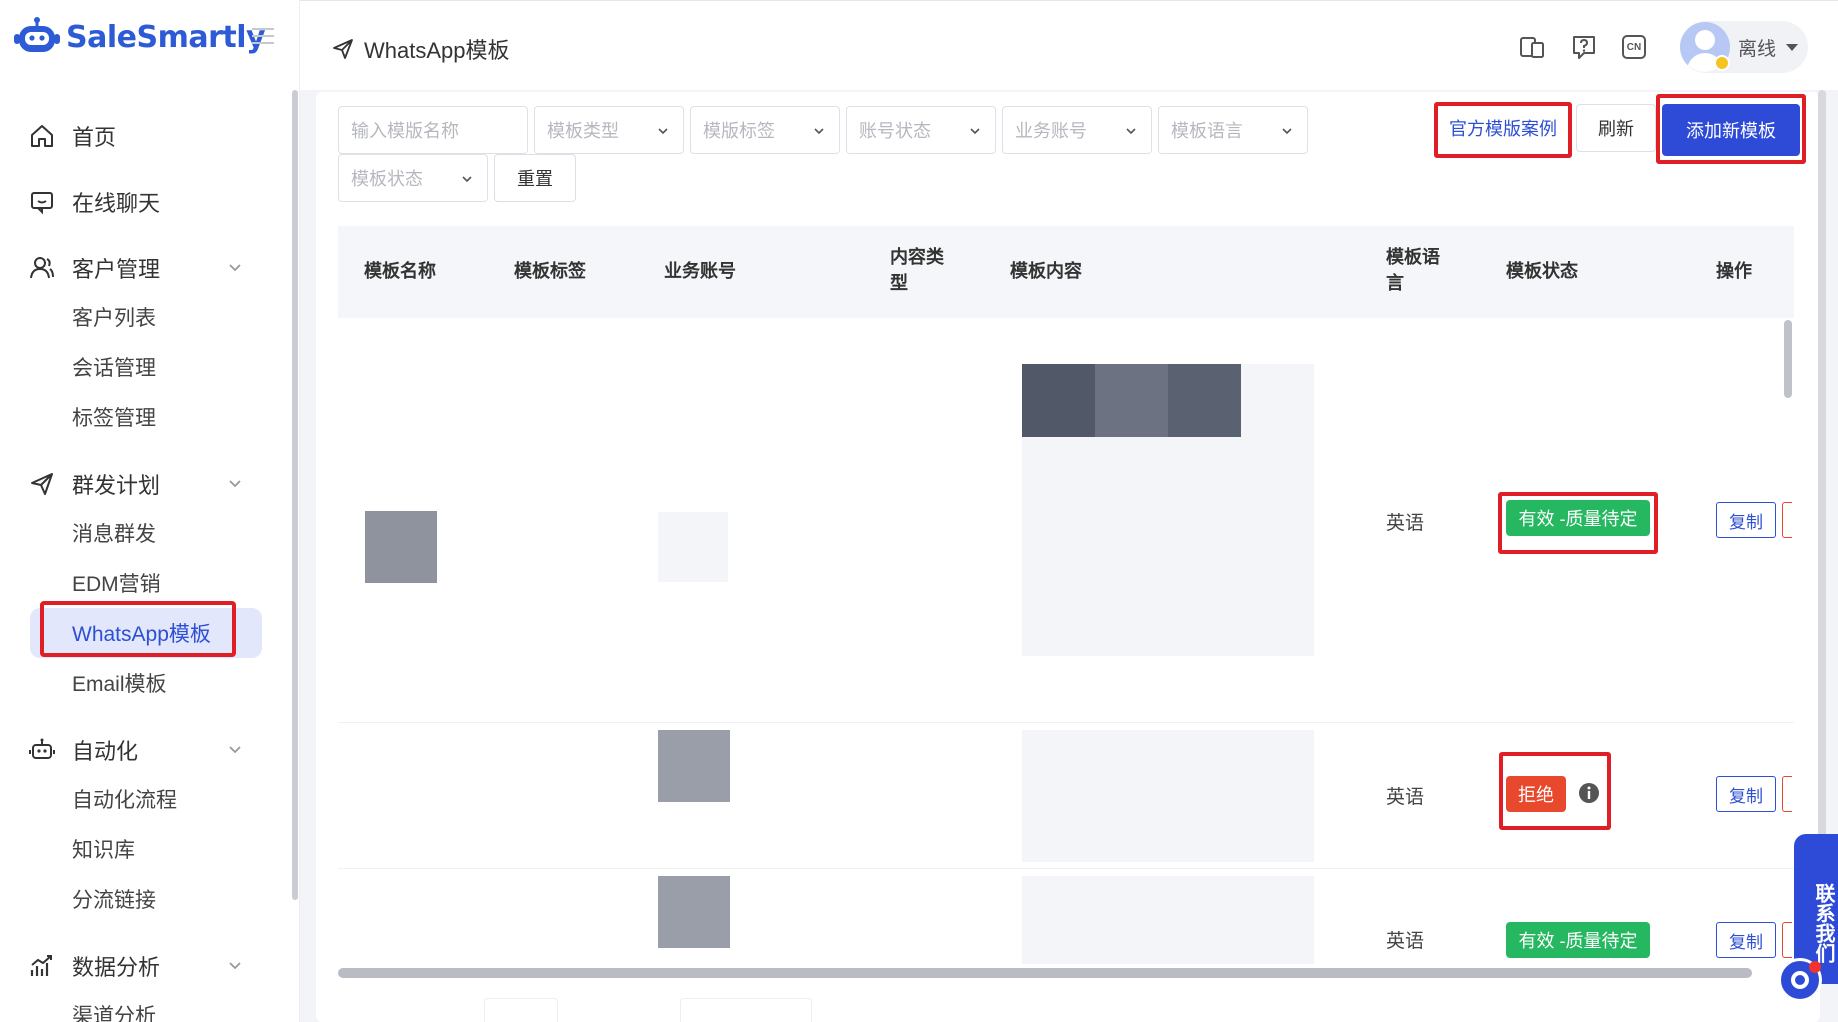 The height and width of the screenshot is (1022, 1838). I want to click on table-vertical-scrollbar, so click(1788, 359).